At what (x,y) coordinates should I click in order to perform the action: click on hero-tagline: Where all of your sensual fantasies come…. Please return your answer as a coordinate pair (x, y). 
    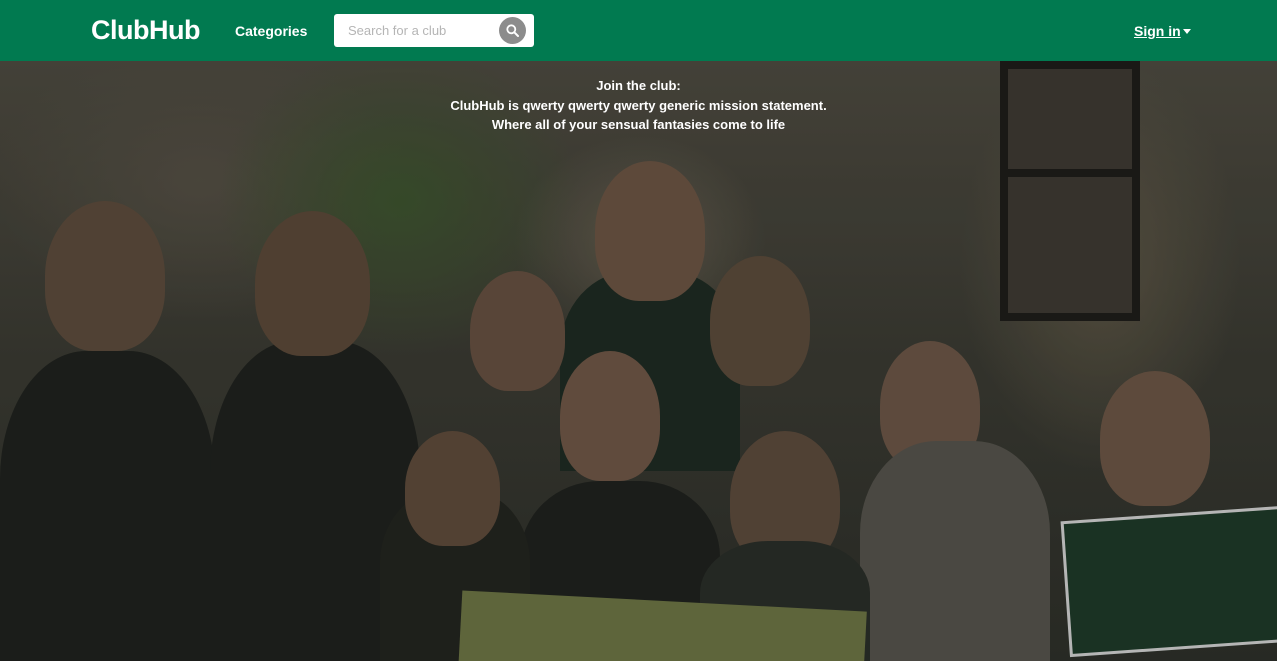
    Looking at the image, I should click on (638, 124).